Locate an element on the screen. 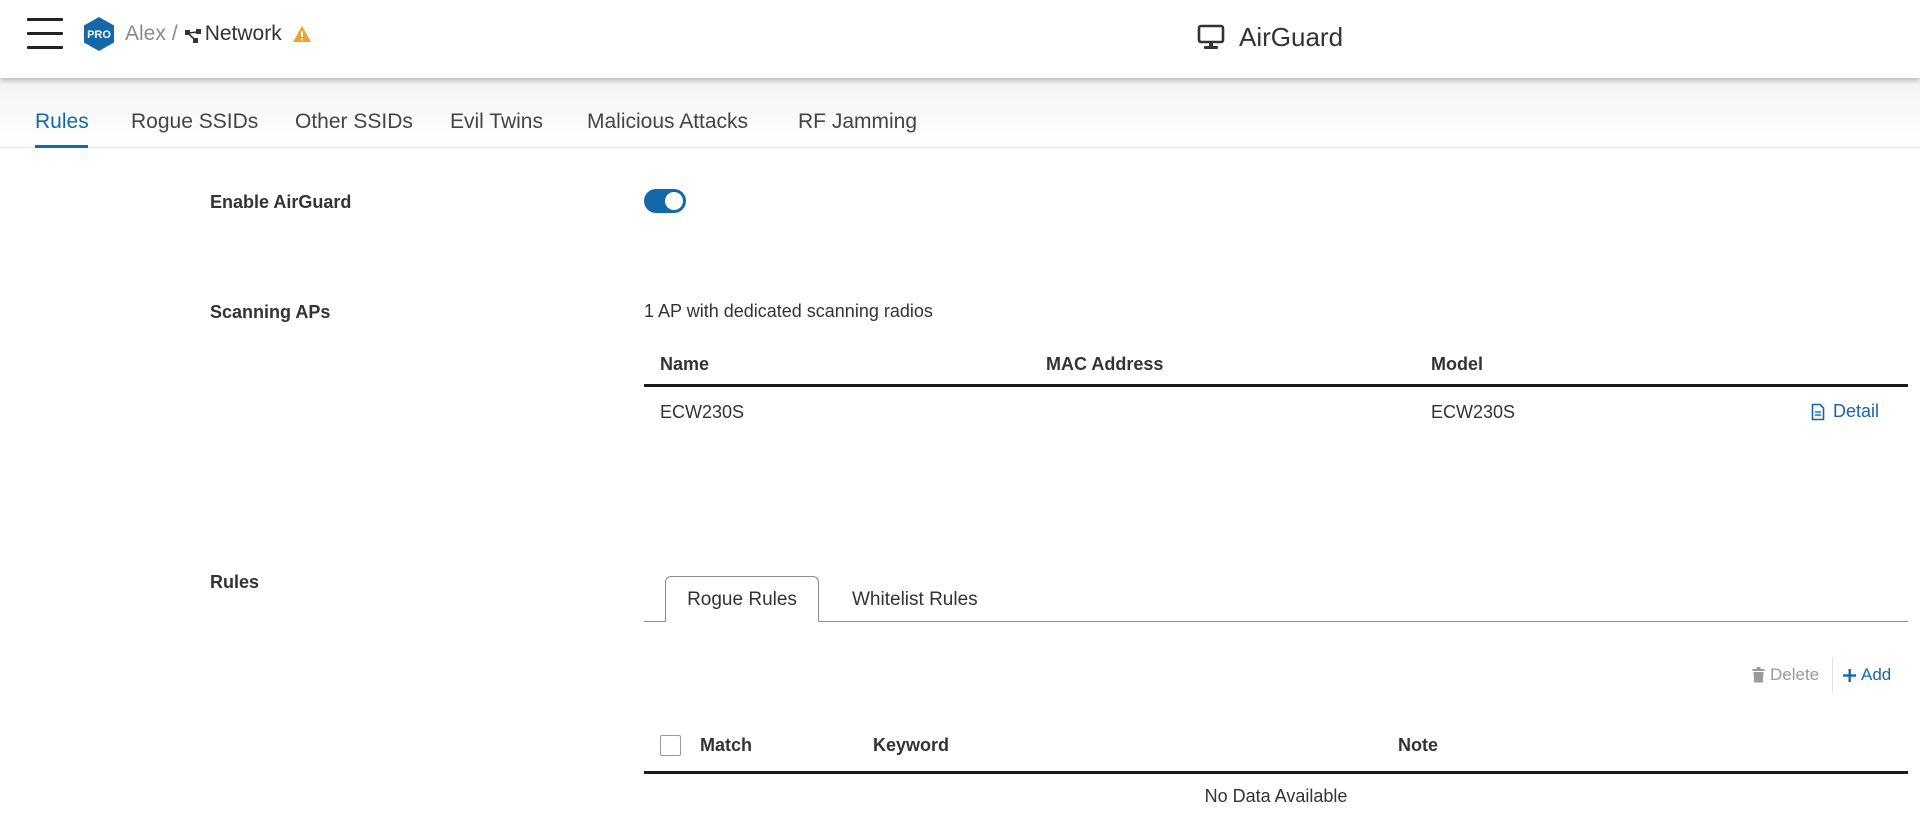  warning-icon is located at coordinates (302, 34).